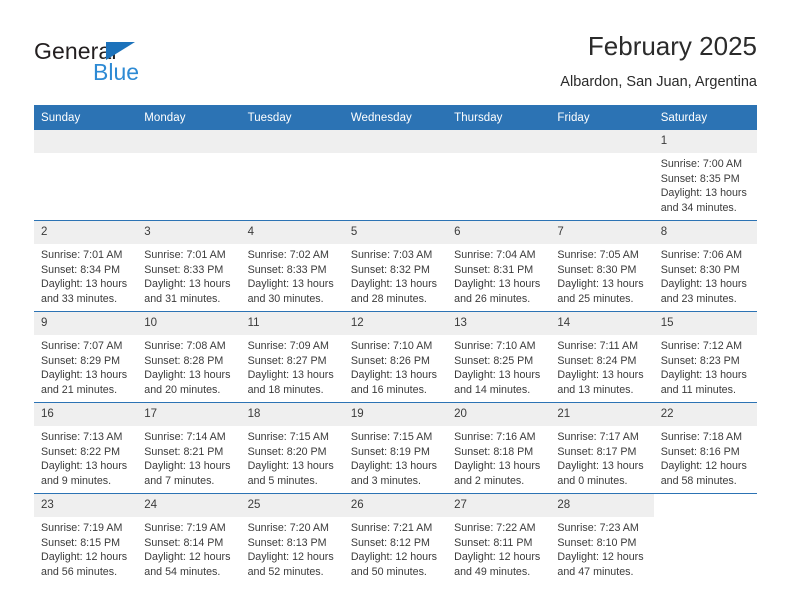 This screenshot has width=792, height=612. What do you see at coordinates (393, 557) in the screenshot?
I see `daylight-duration-line1: Daylight: 12 hours` at bounding box center [393, 557].